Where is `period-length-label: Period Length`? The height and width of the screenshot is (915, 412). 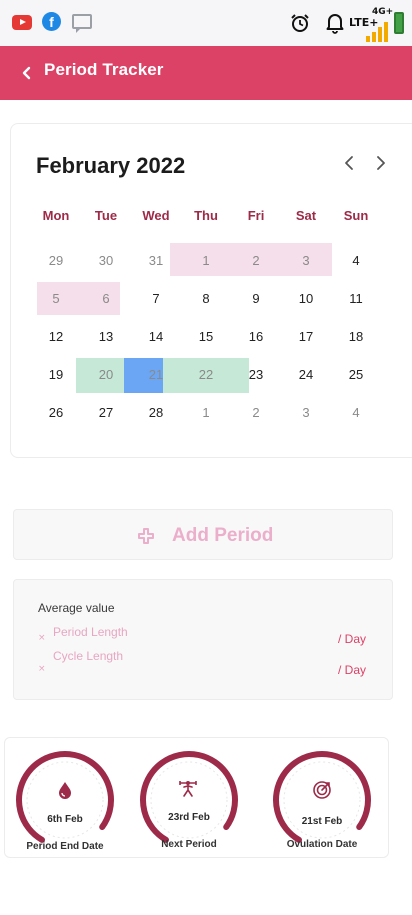 period-length-label: Period Length is located at coordinates (90, 632).